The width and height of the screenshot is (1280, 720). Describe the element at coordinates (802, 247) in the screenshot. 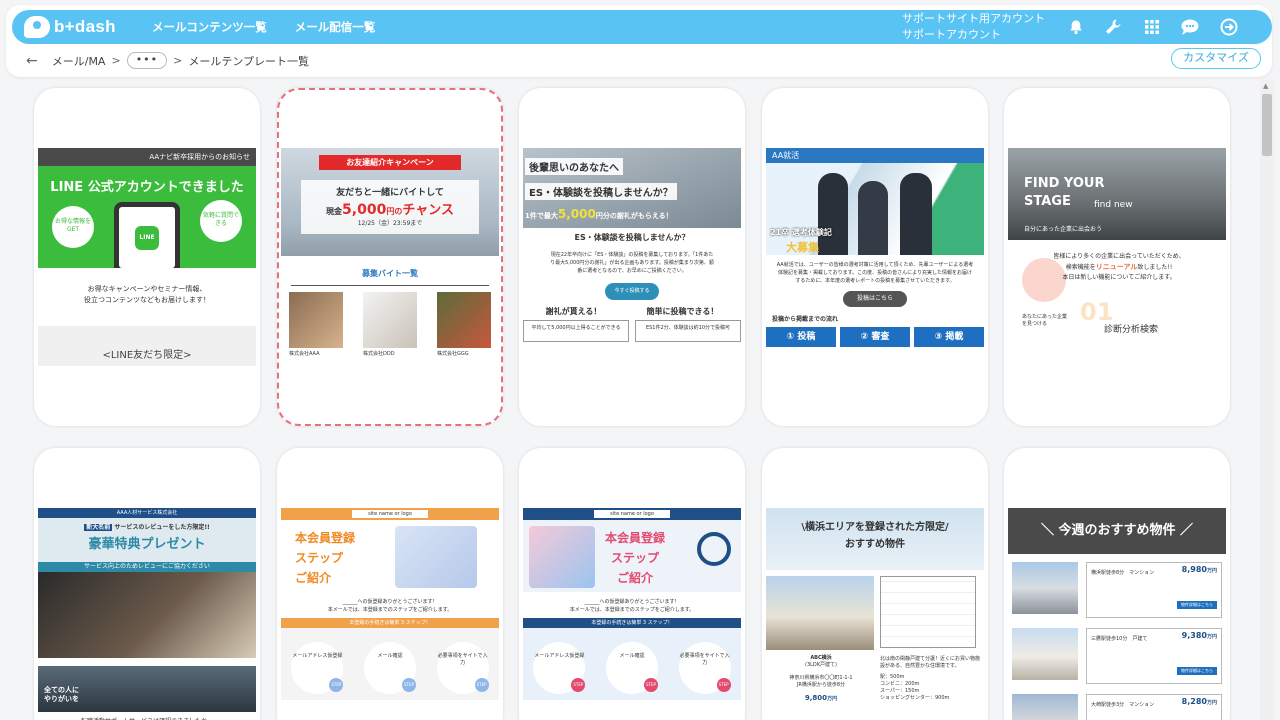

I see `thumb-text: 大募集` at that location.